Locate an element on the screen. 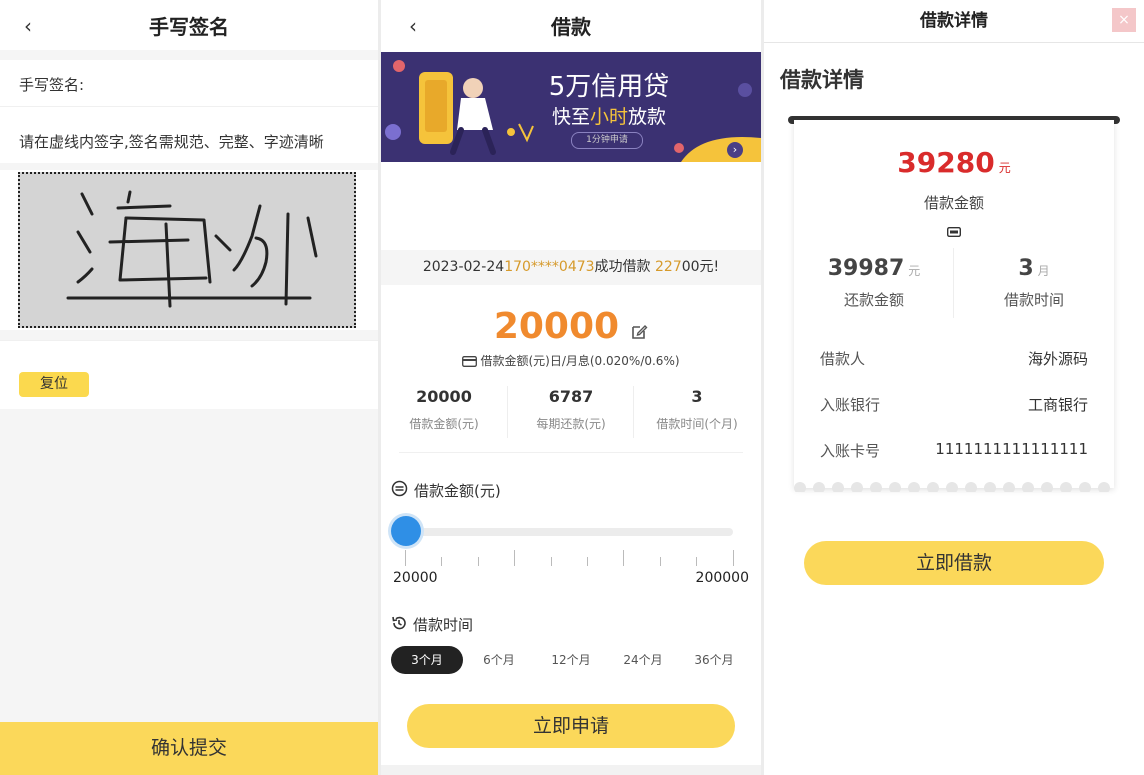  term-option-6: 6个月 is located at coordinates (499, 660).